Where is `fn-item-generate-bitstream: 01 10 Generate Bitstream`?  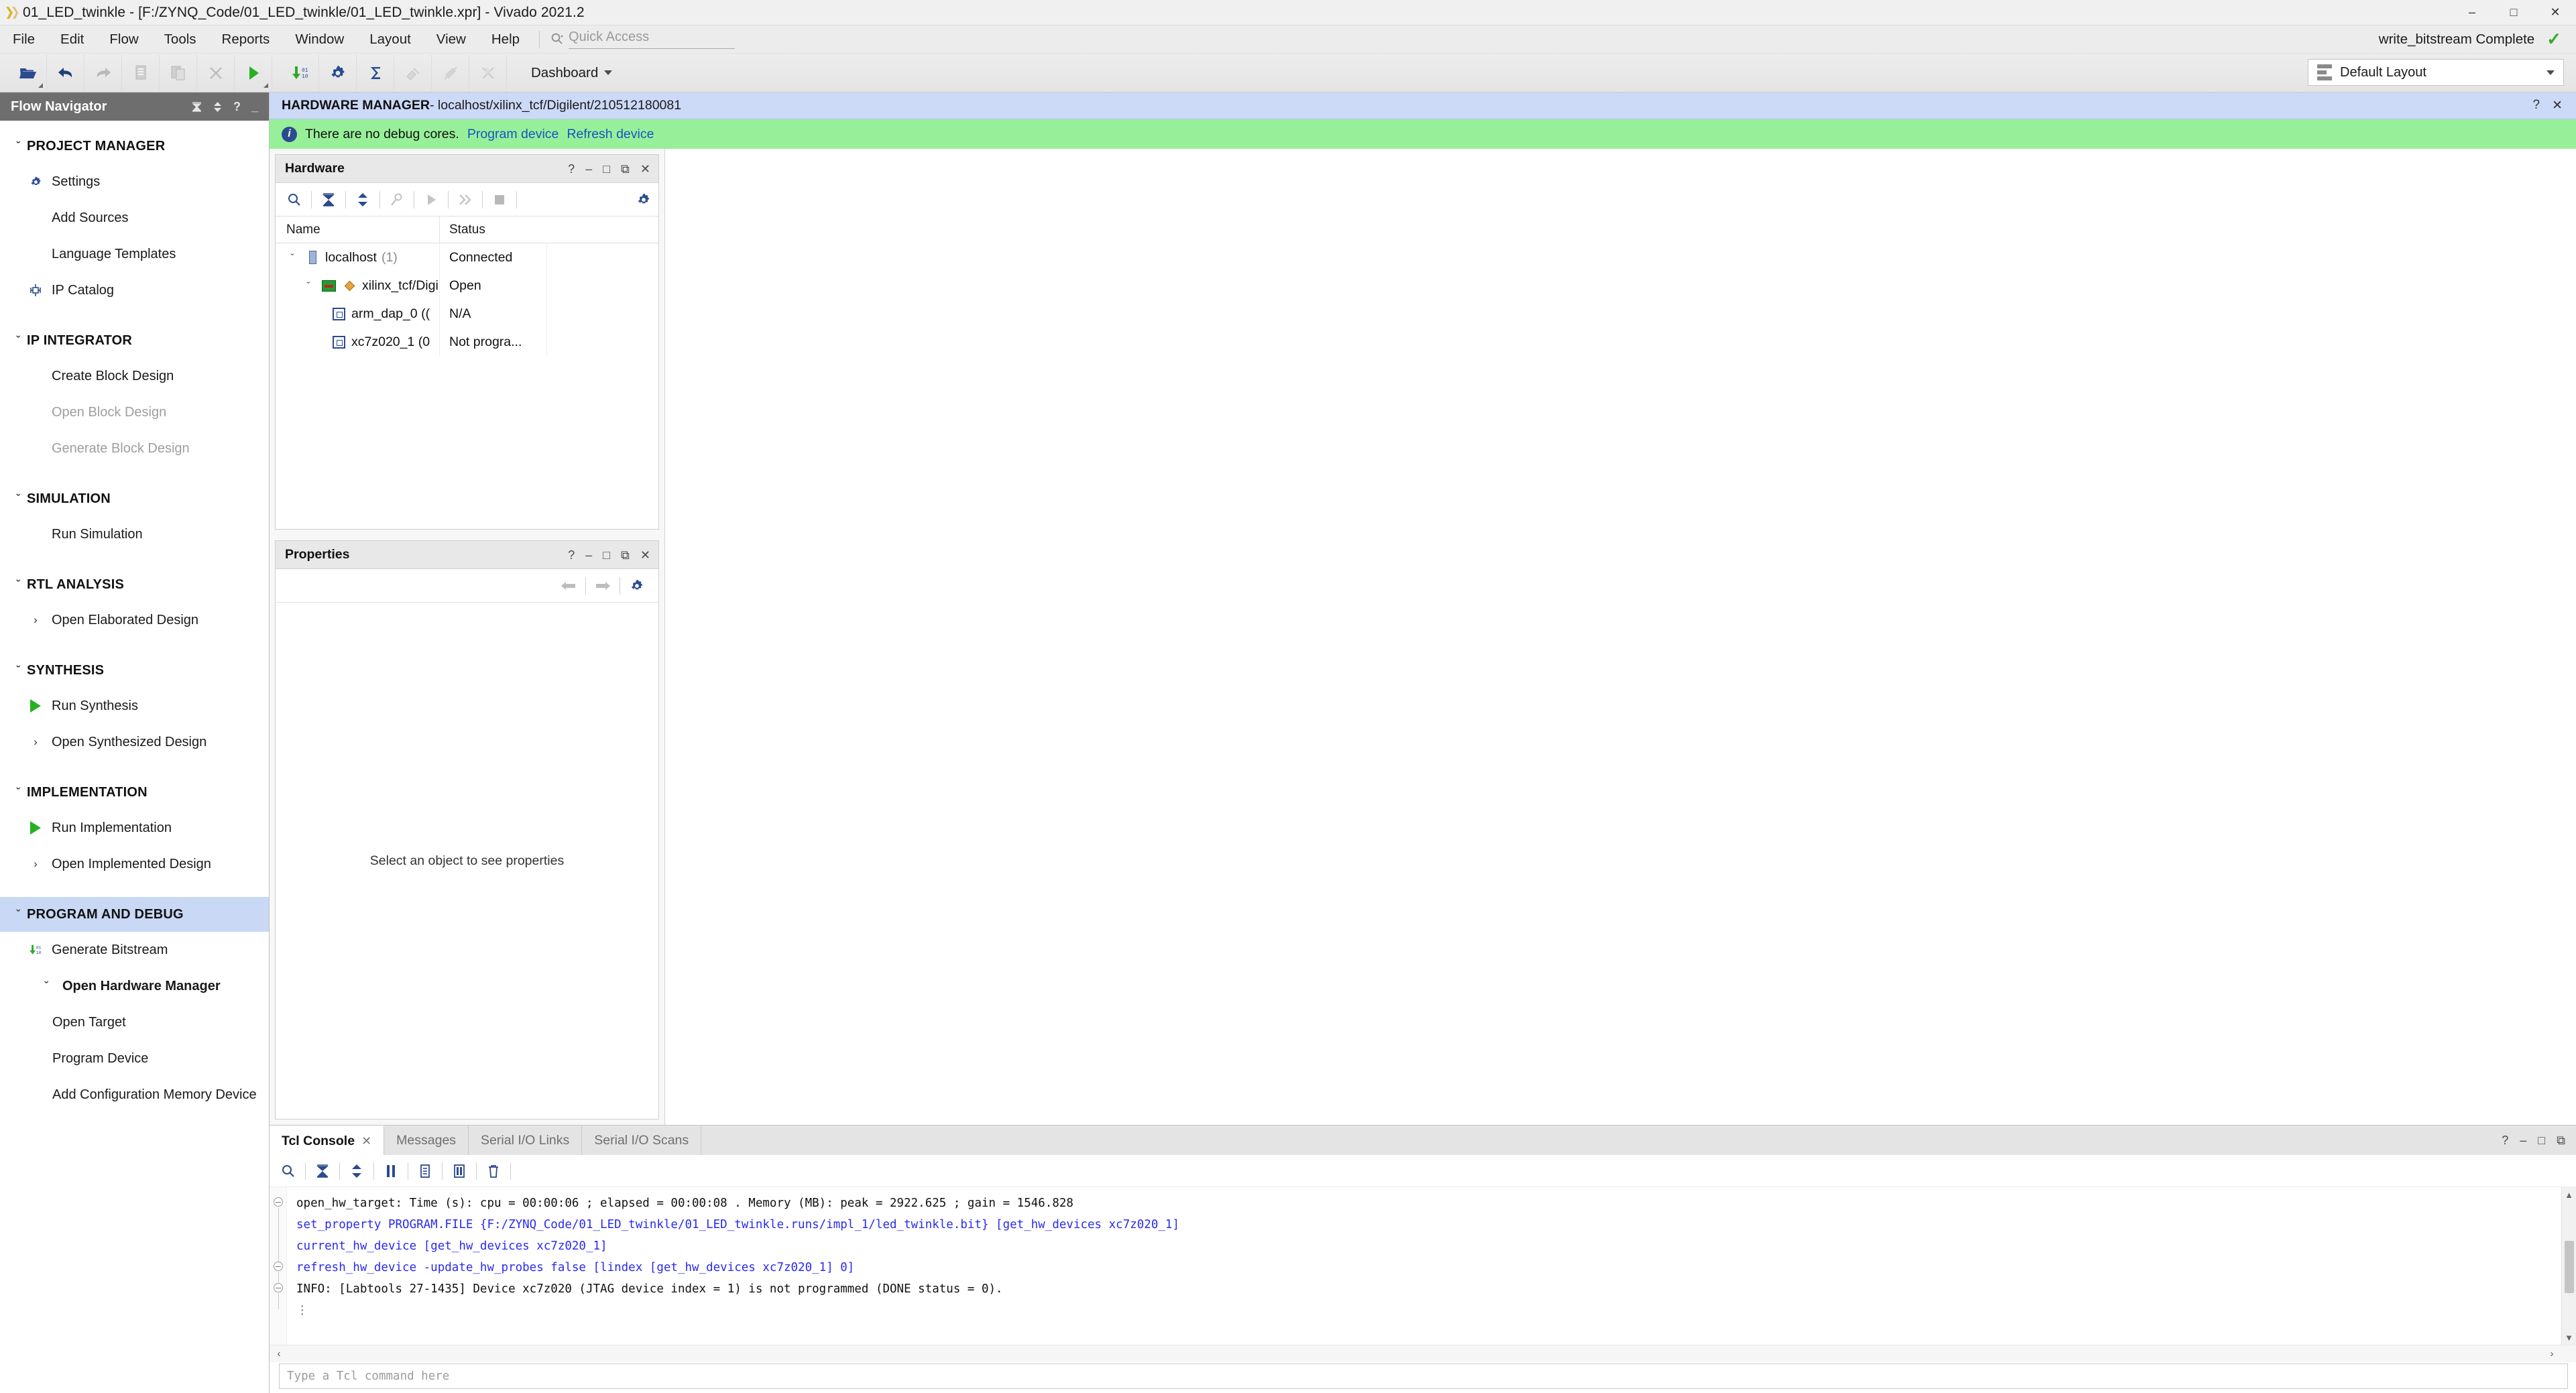
fn-item-generate-bitstream: 01 10 Generate Bitstream is located at coordinates (134, 950).